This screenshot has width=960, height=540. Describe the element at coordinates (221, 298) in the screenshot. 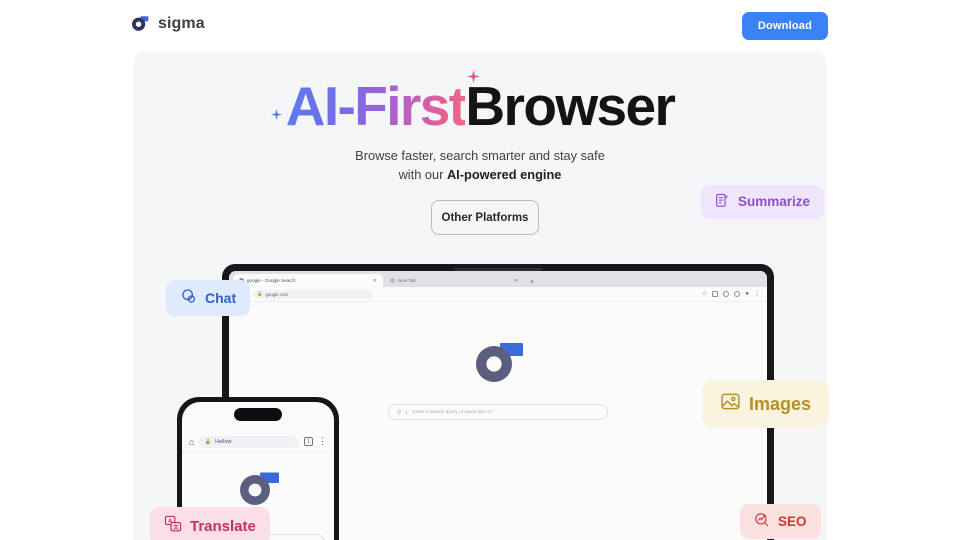

I see `feature-pill-label: Chat` at that location.